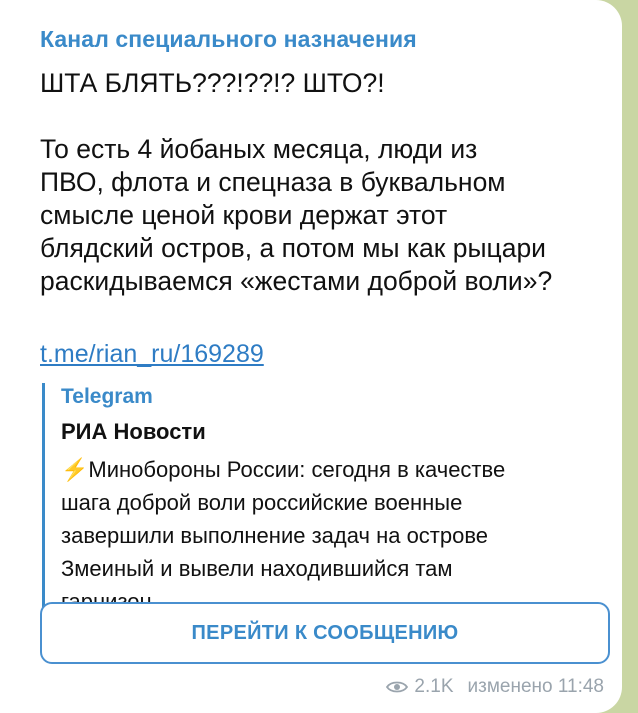 Image resolution: width=638 pixels, height=713 pixels. What do you see at coordinates (325, 633) in the screenshot?
I see `go-to-message-button: ПЕРЕЙТИ К СООБЩЕНИЮ` at bounding box center [325, 633].